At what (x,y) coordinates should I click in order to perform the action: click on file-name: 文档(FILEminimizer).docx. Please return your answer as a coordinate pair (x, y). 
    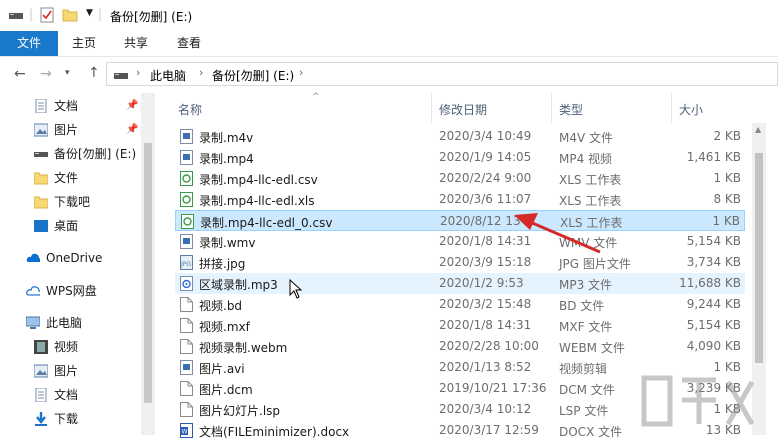
    Looking at the image, I should click on (274, 432).